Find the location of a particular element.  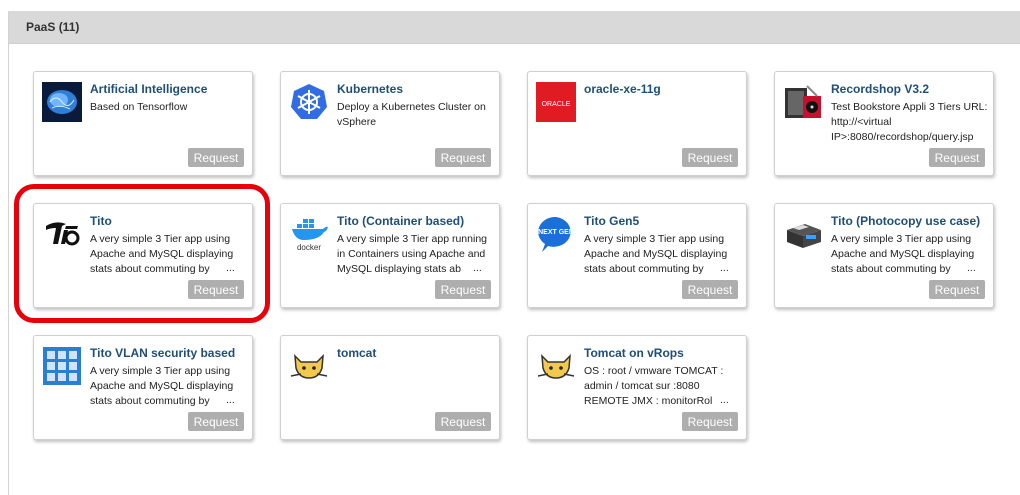

next-gen-icon: NEXT GEN is located at coordinates (556, 234).